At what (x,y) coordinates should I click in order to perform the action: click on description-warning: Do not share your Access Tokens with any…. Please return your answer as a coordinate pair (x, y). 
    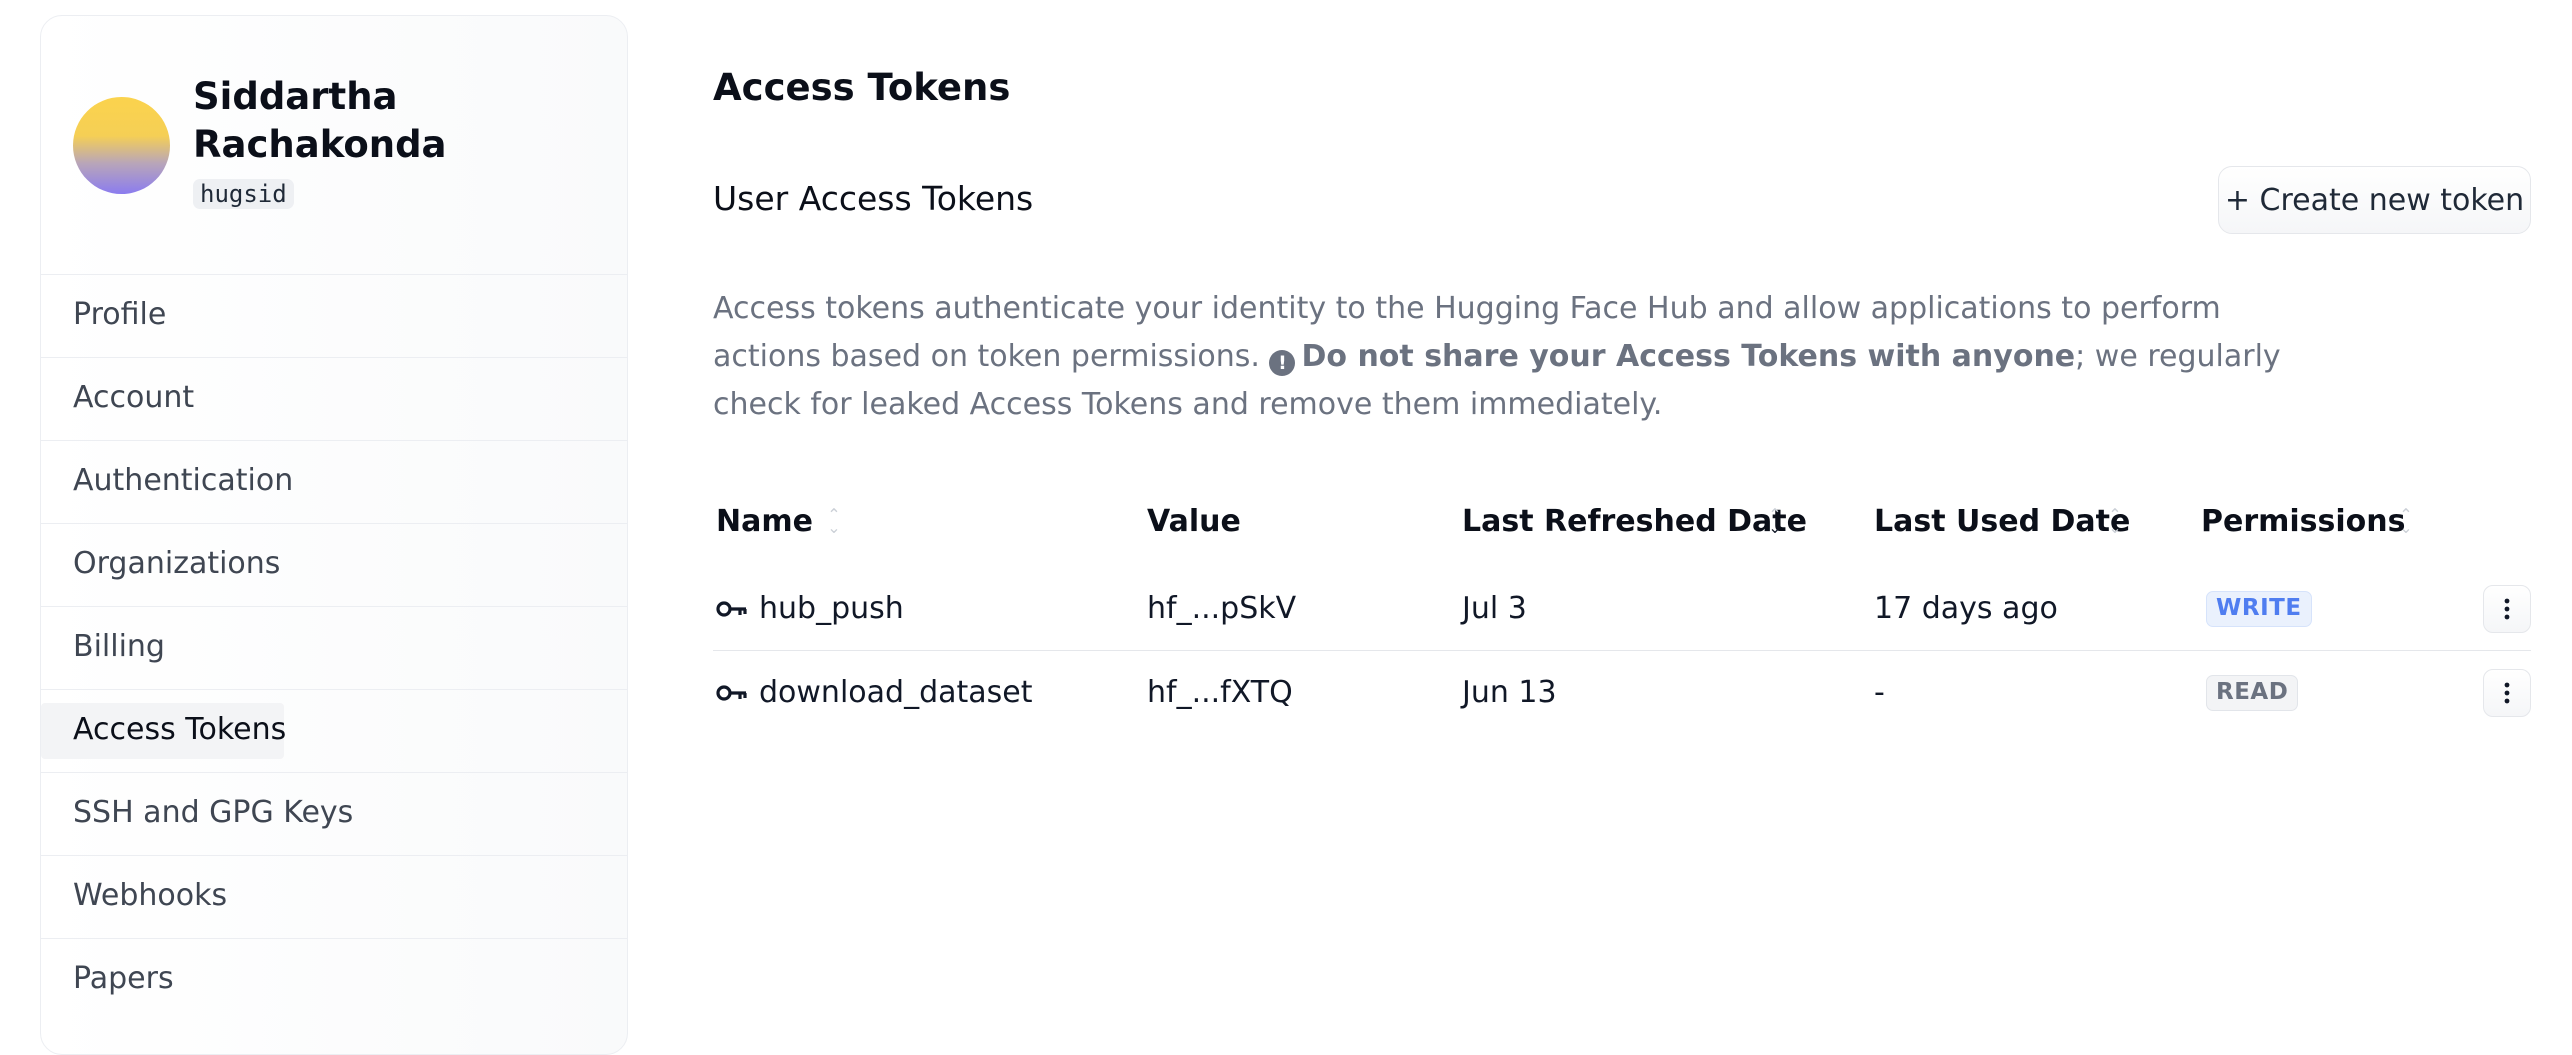
    Looking at the image, I should click on (1688, 356).